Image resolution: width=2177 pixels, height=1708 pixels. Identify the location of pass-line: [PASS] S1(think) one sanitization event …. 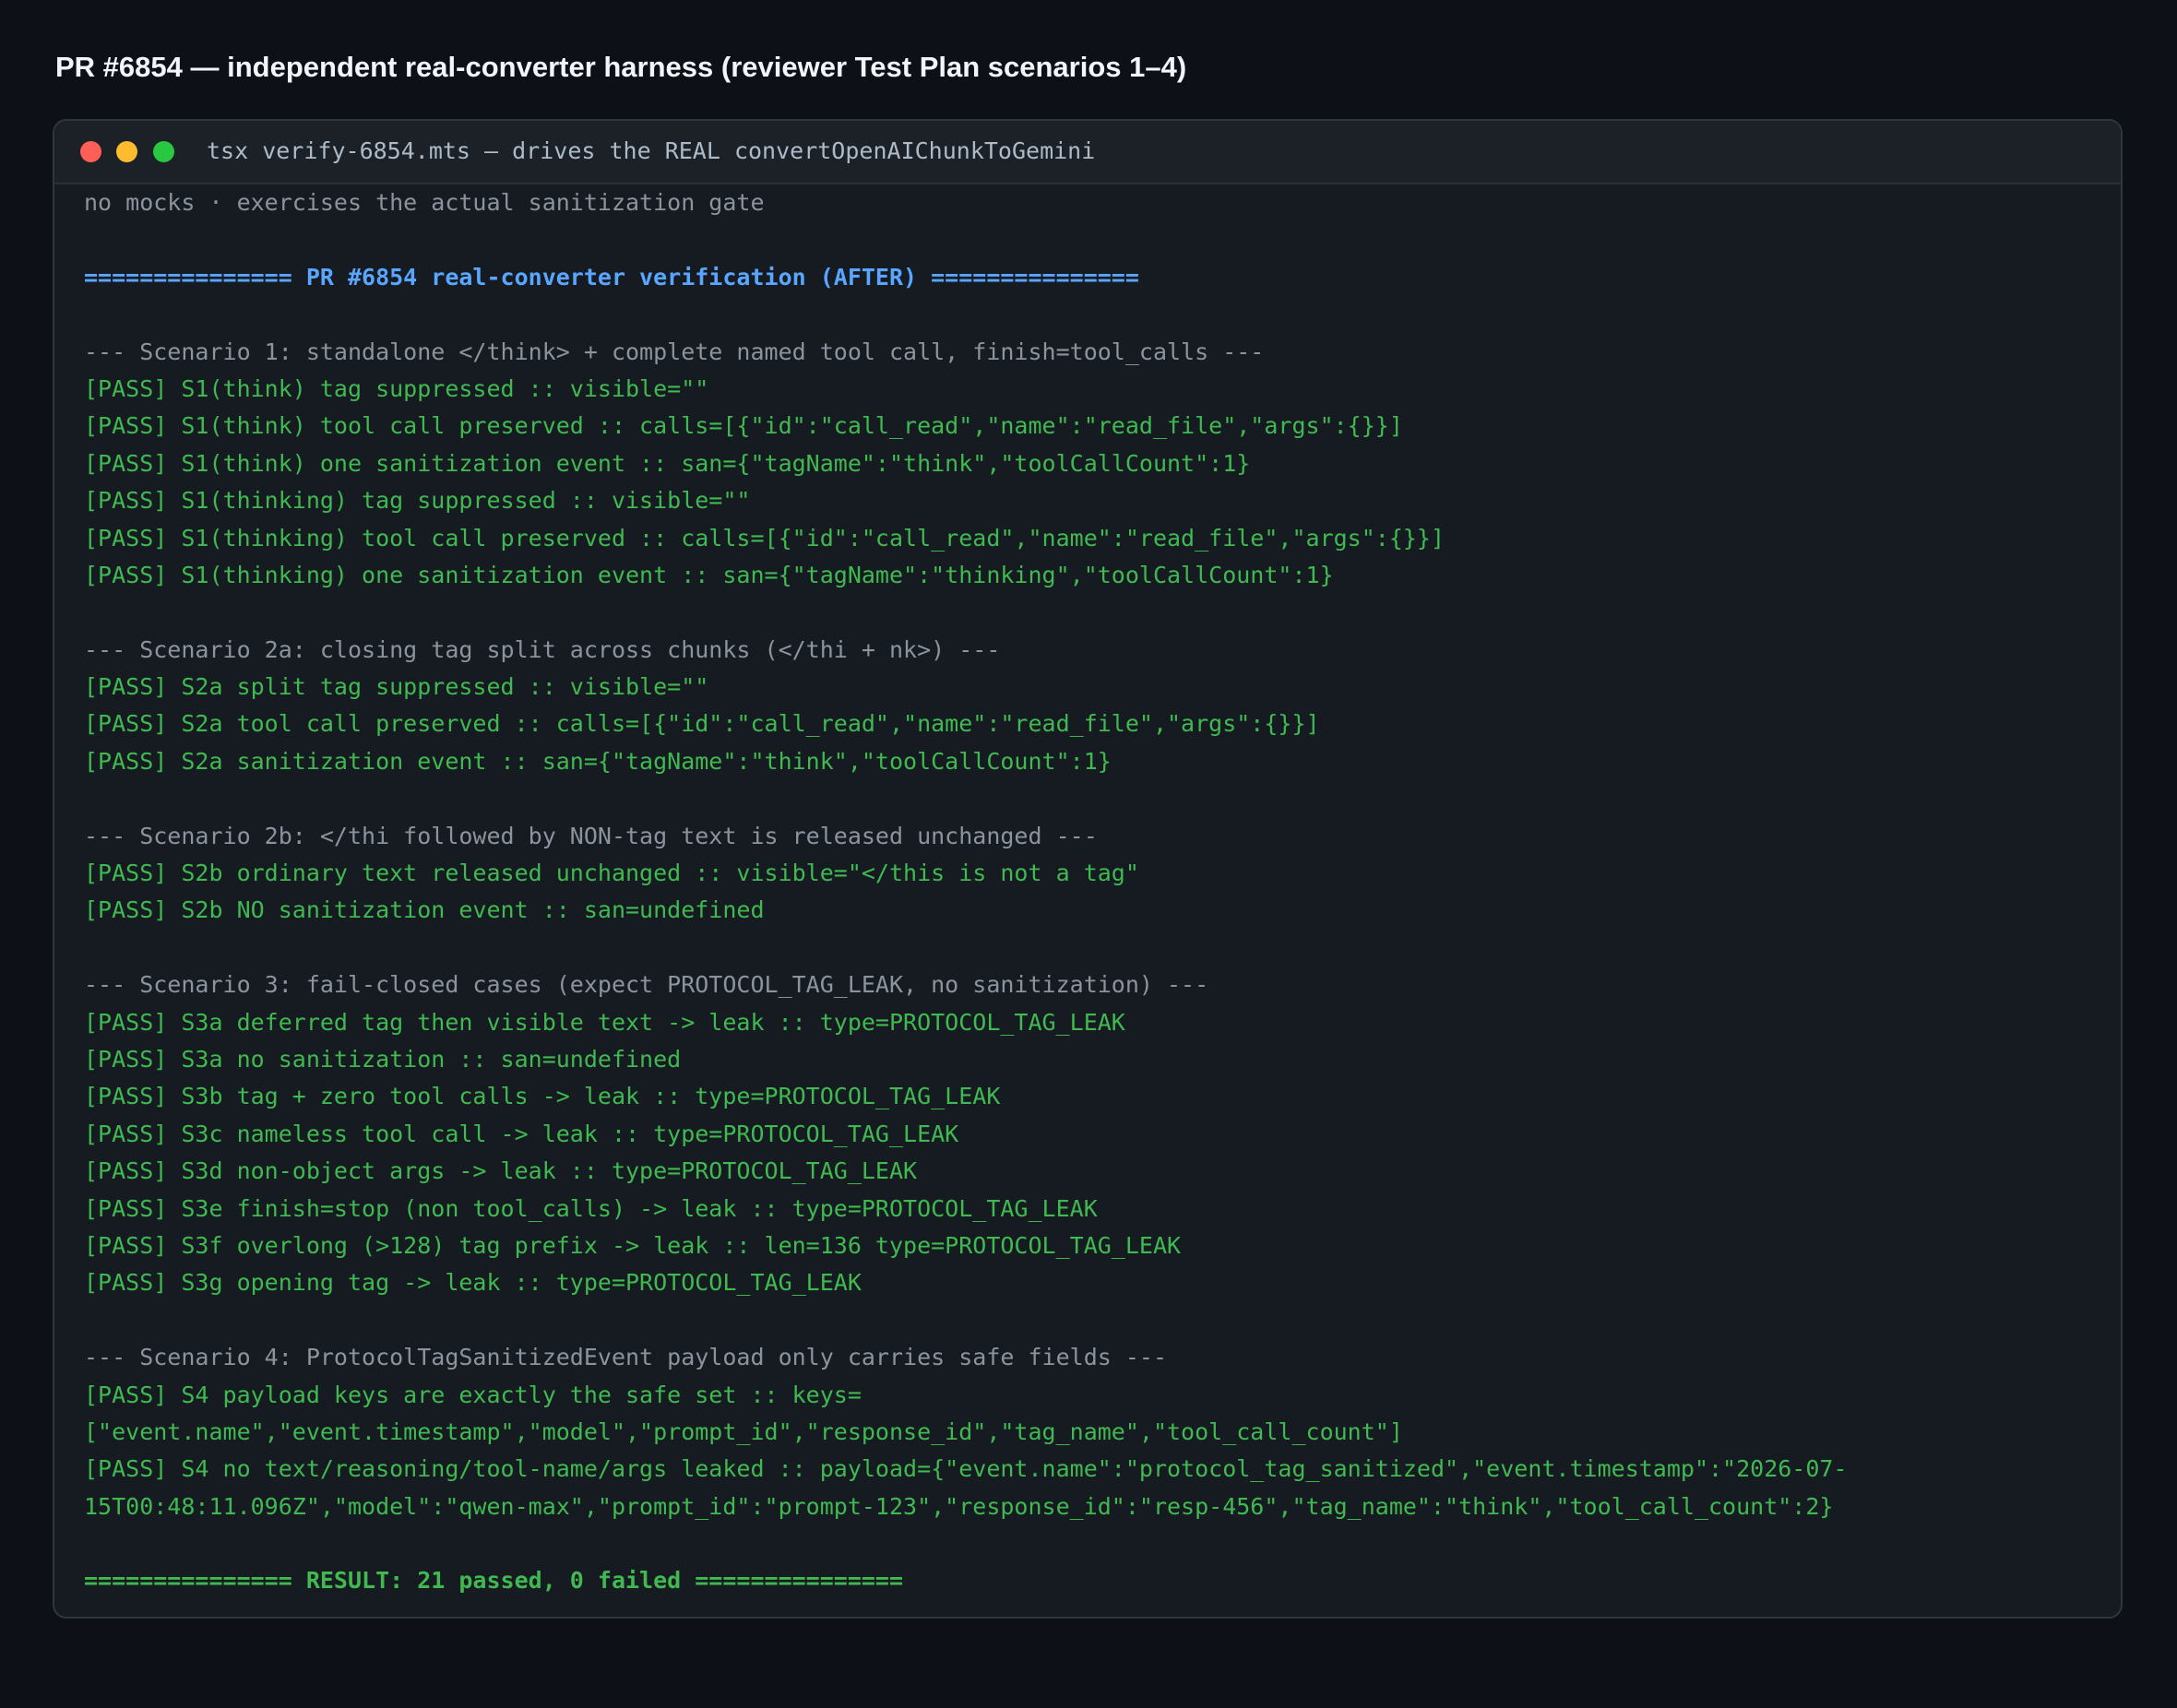
(667, 463).